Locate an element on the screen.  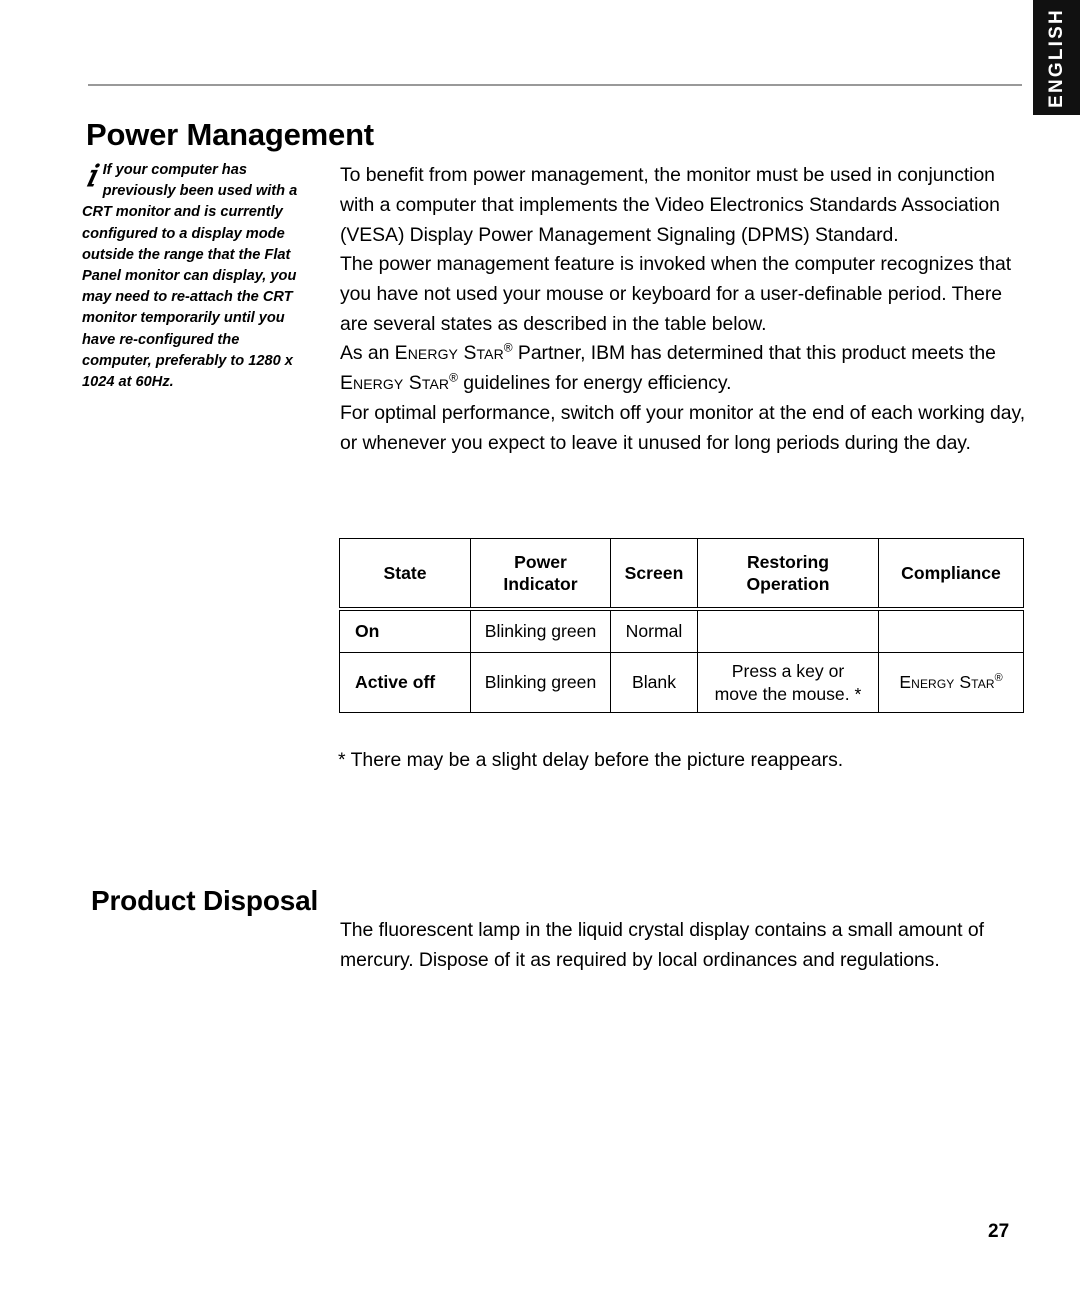
column-header-screen: Screen is located at coordinates (654, 574).